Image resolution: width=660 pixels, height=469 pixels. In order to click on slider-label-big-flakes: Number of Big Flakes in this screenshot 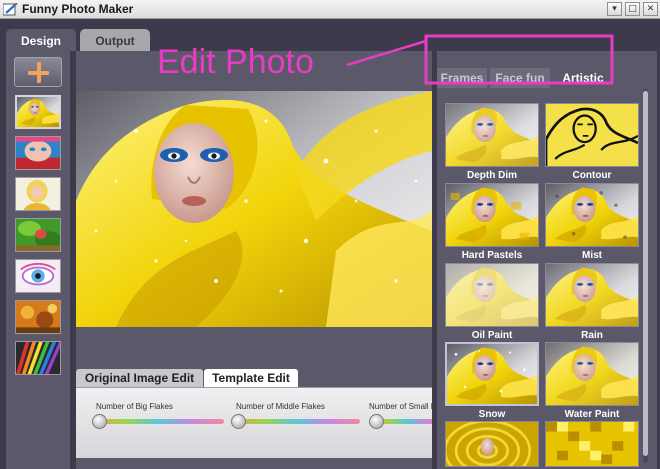, I will do `click(134, 406)`.